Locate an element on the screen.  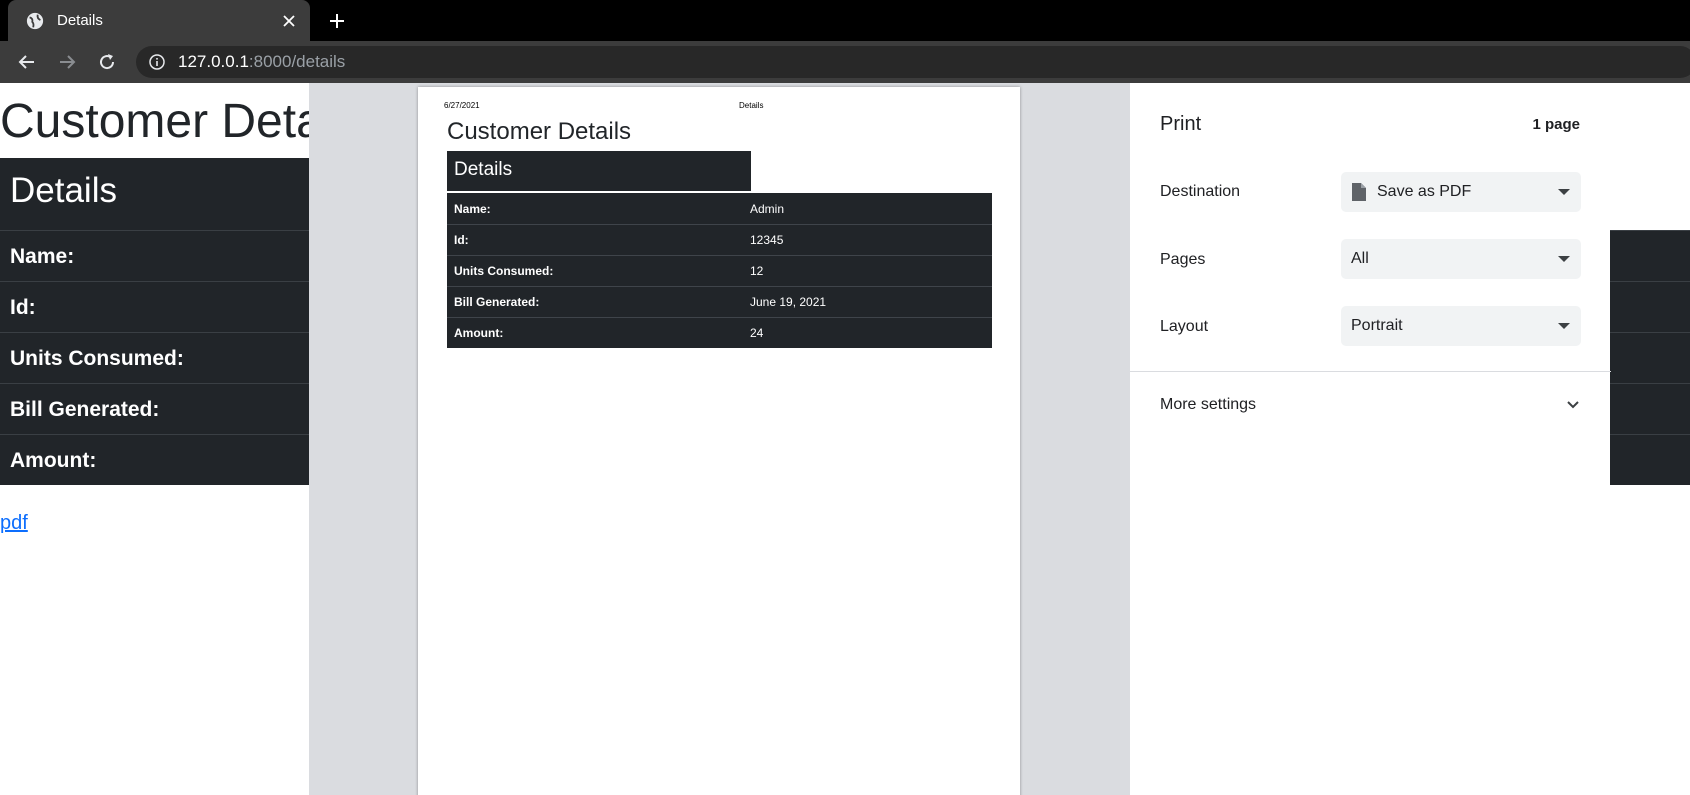
preview-details-header: Details is located at coordinates (599, 171).